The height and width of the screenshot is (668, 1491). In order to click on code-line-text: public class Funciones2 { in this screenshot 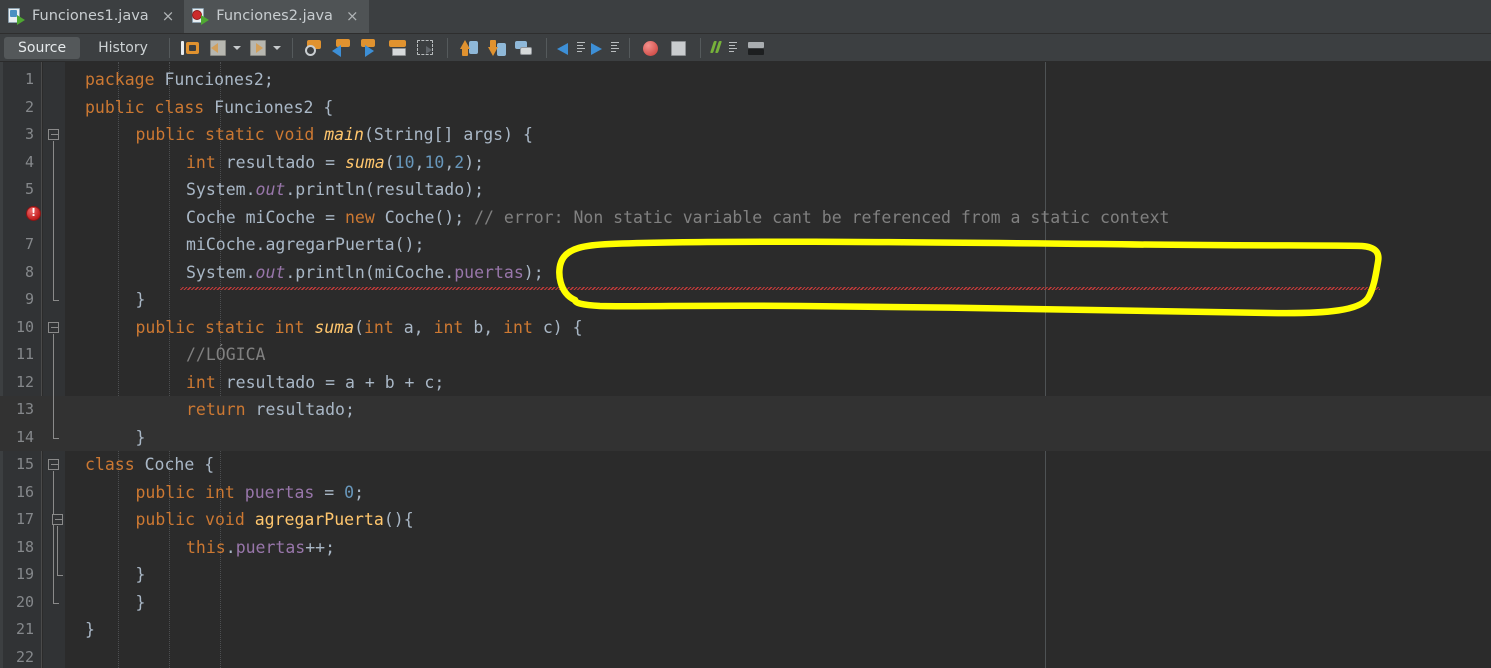, I will do `click(209, 108)`.